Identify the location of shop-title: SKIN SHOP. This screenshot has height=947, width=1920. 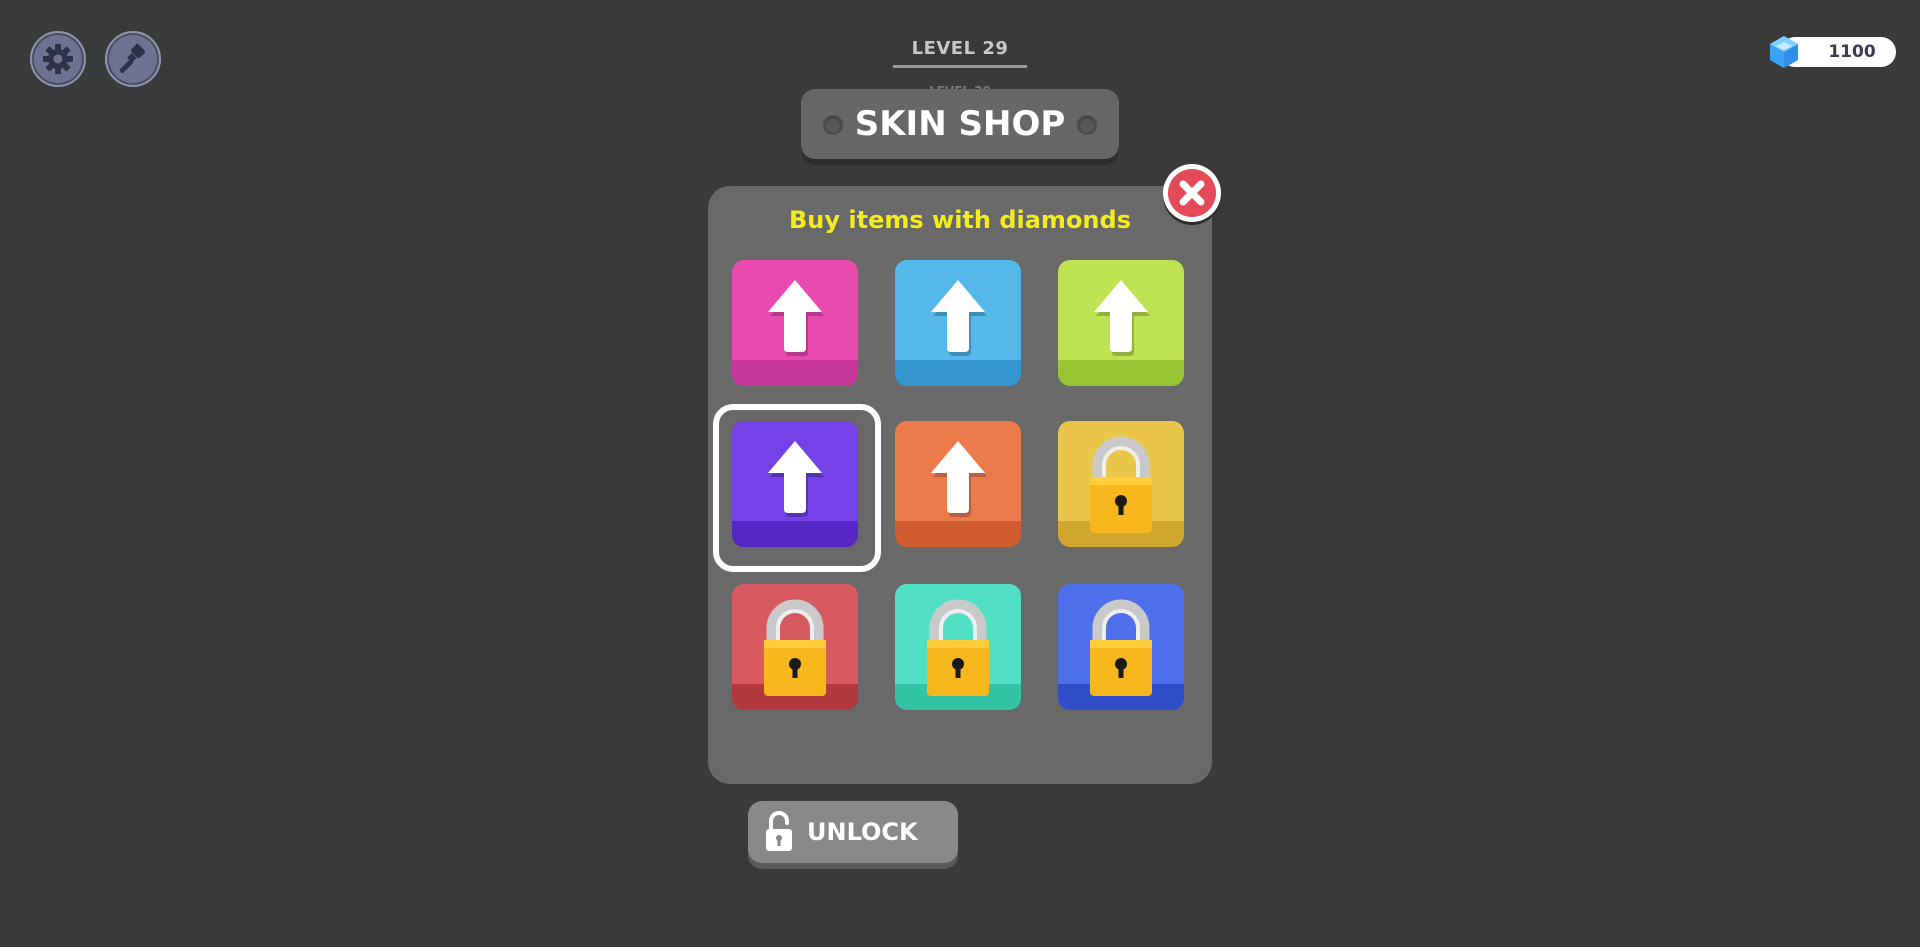
(960, 124).